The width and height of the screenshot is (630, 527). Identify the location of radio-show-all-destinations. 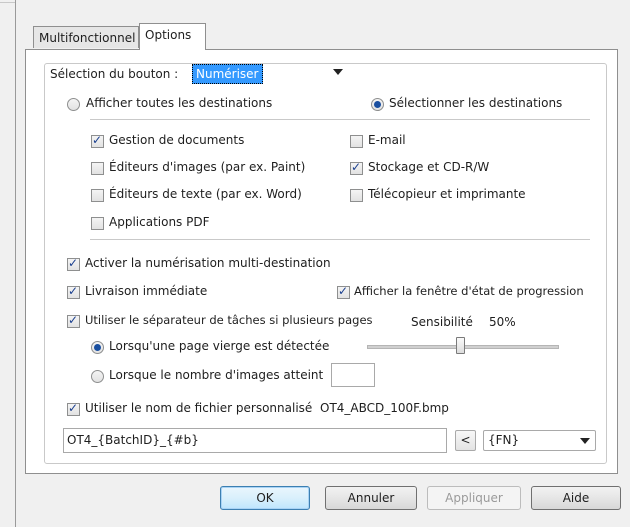
(73, 104).